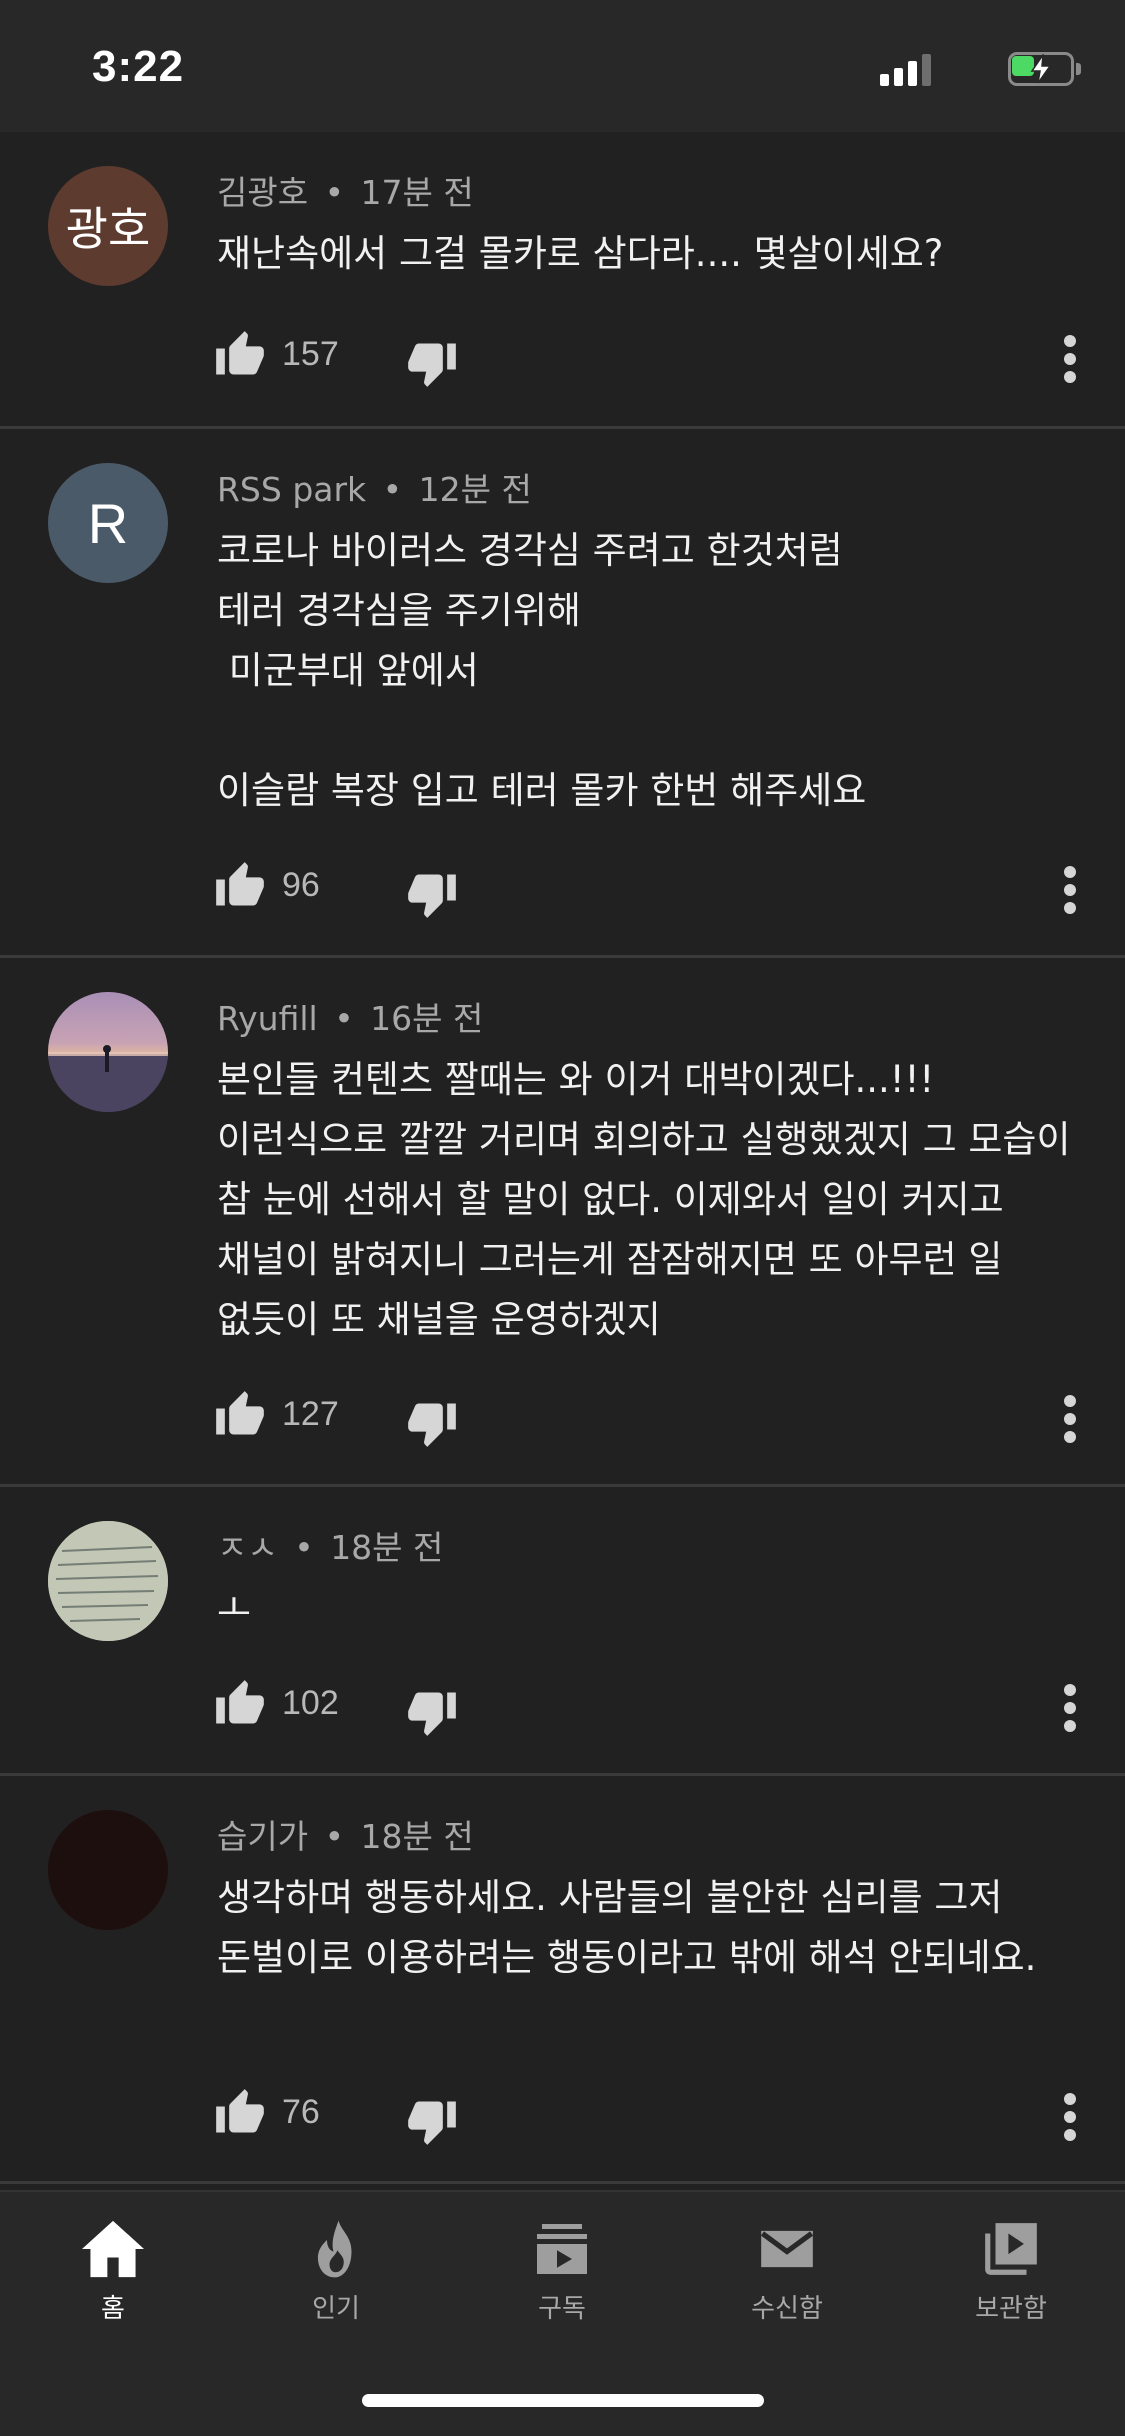 The image size is (1125, 2436). I want to click on comment-text: ㅗ, so click(234, 1608).